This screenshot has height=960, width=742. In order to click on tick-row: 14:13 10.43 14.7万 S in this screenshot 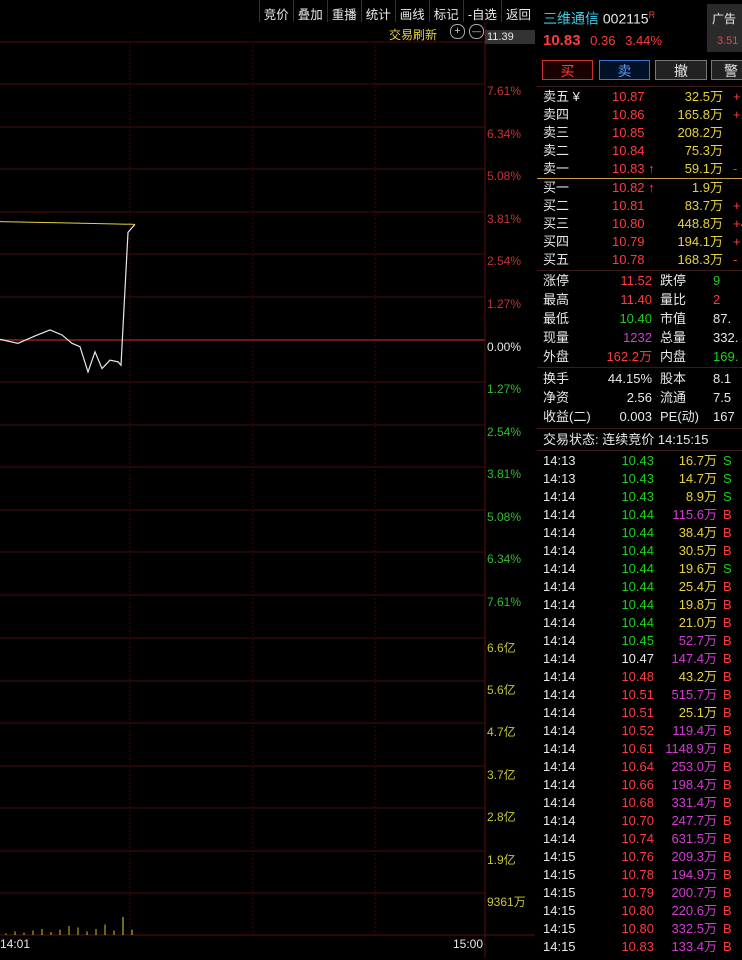, I will do `click(642, 479)`.